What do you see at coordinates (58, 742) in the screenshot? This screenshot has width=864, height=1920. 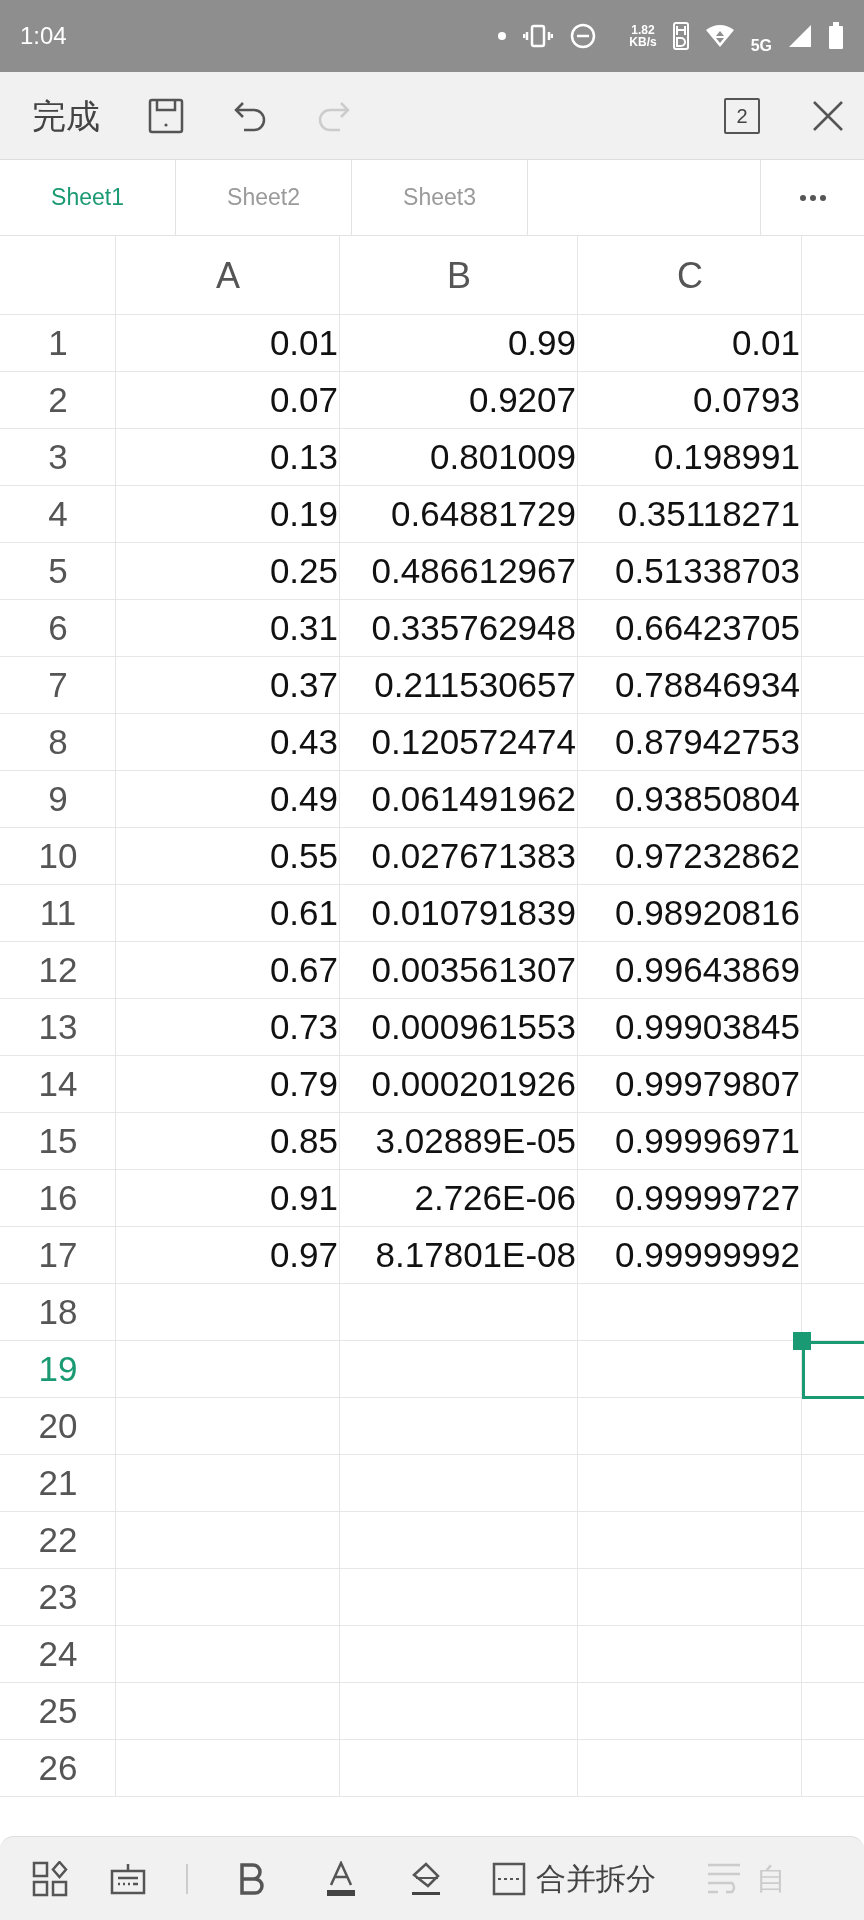 I see `row-header: 8` at bounding box center [58, 742].